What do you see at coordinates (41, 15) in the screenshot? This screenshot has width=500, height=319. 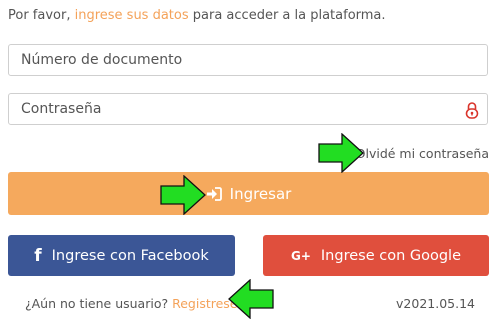 I see `intro-prefix: Por favor,` at bounding box center [41, 15].